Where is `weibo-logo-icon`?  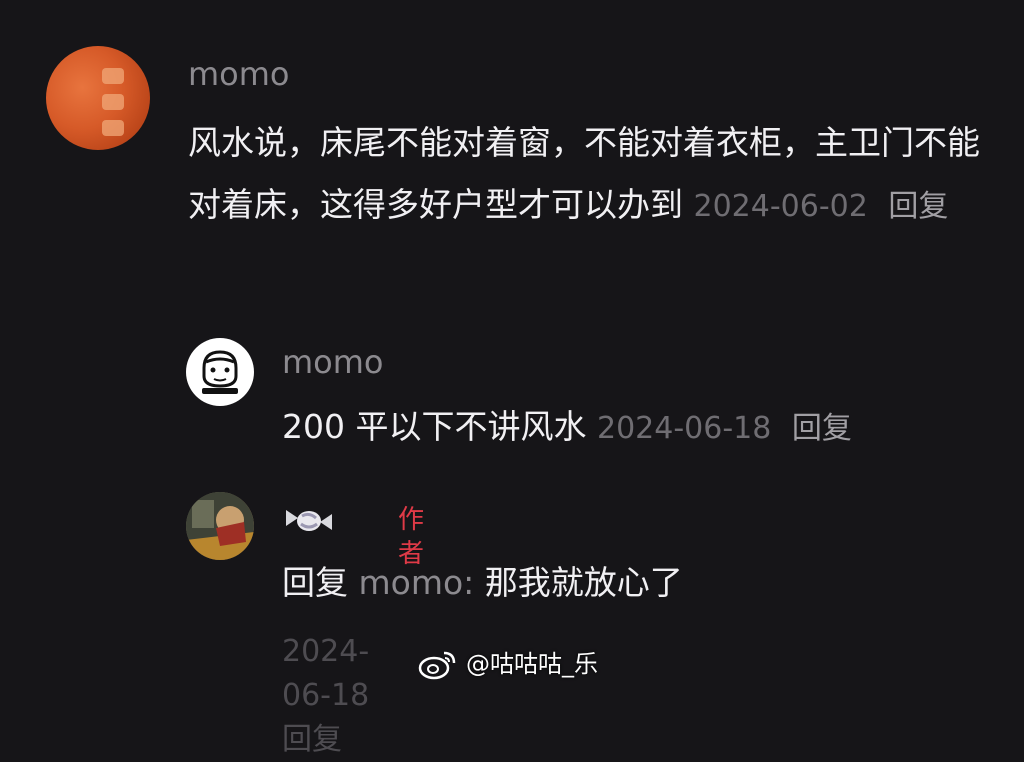
weibo-logo-icon is located at coordinates (438, 664).